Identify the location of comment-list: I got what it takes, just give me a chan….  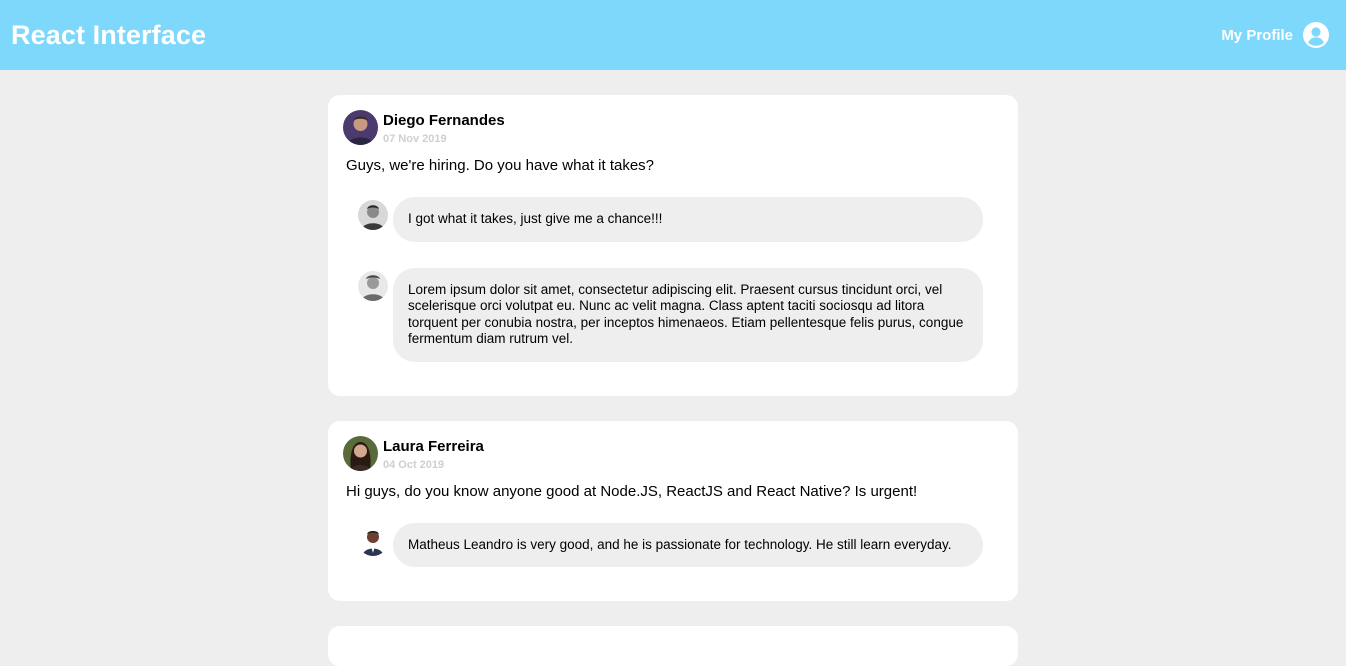
(663, 279).